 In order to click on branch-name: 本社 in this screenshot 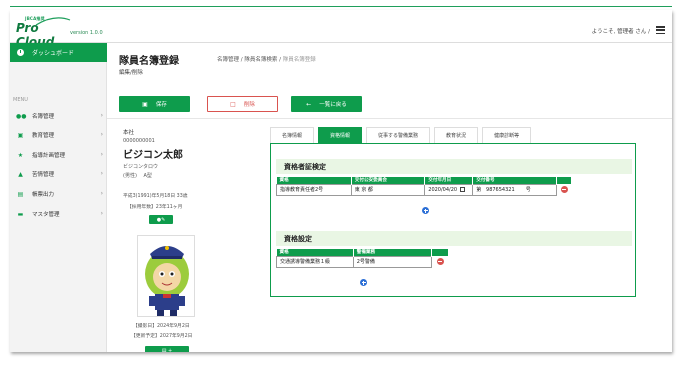, I will do `click(129, 133)`.